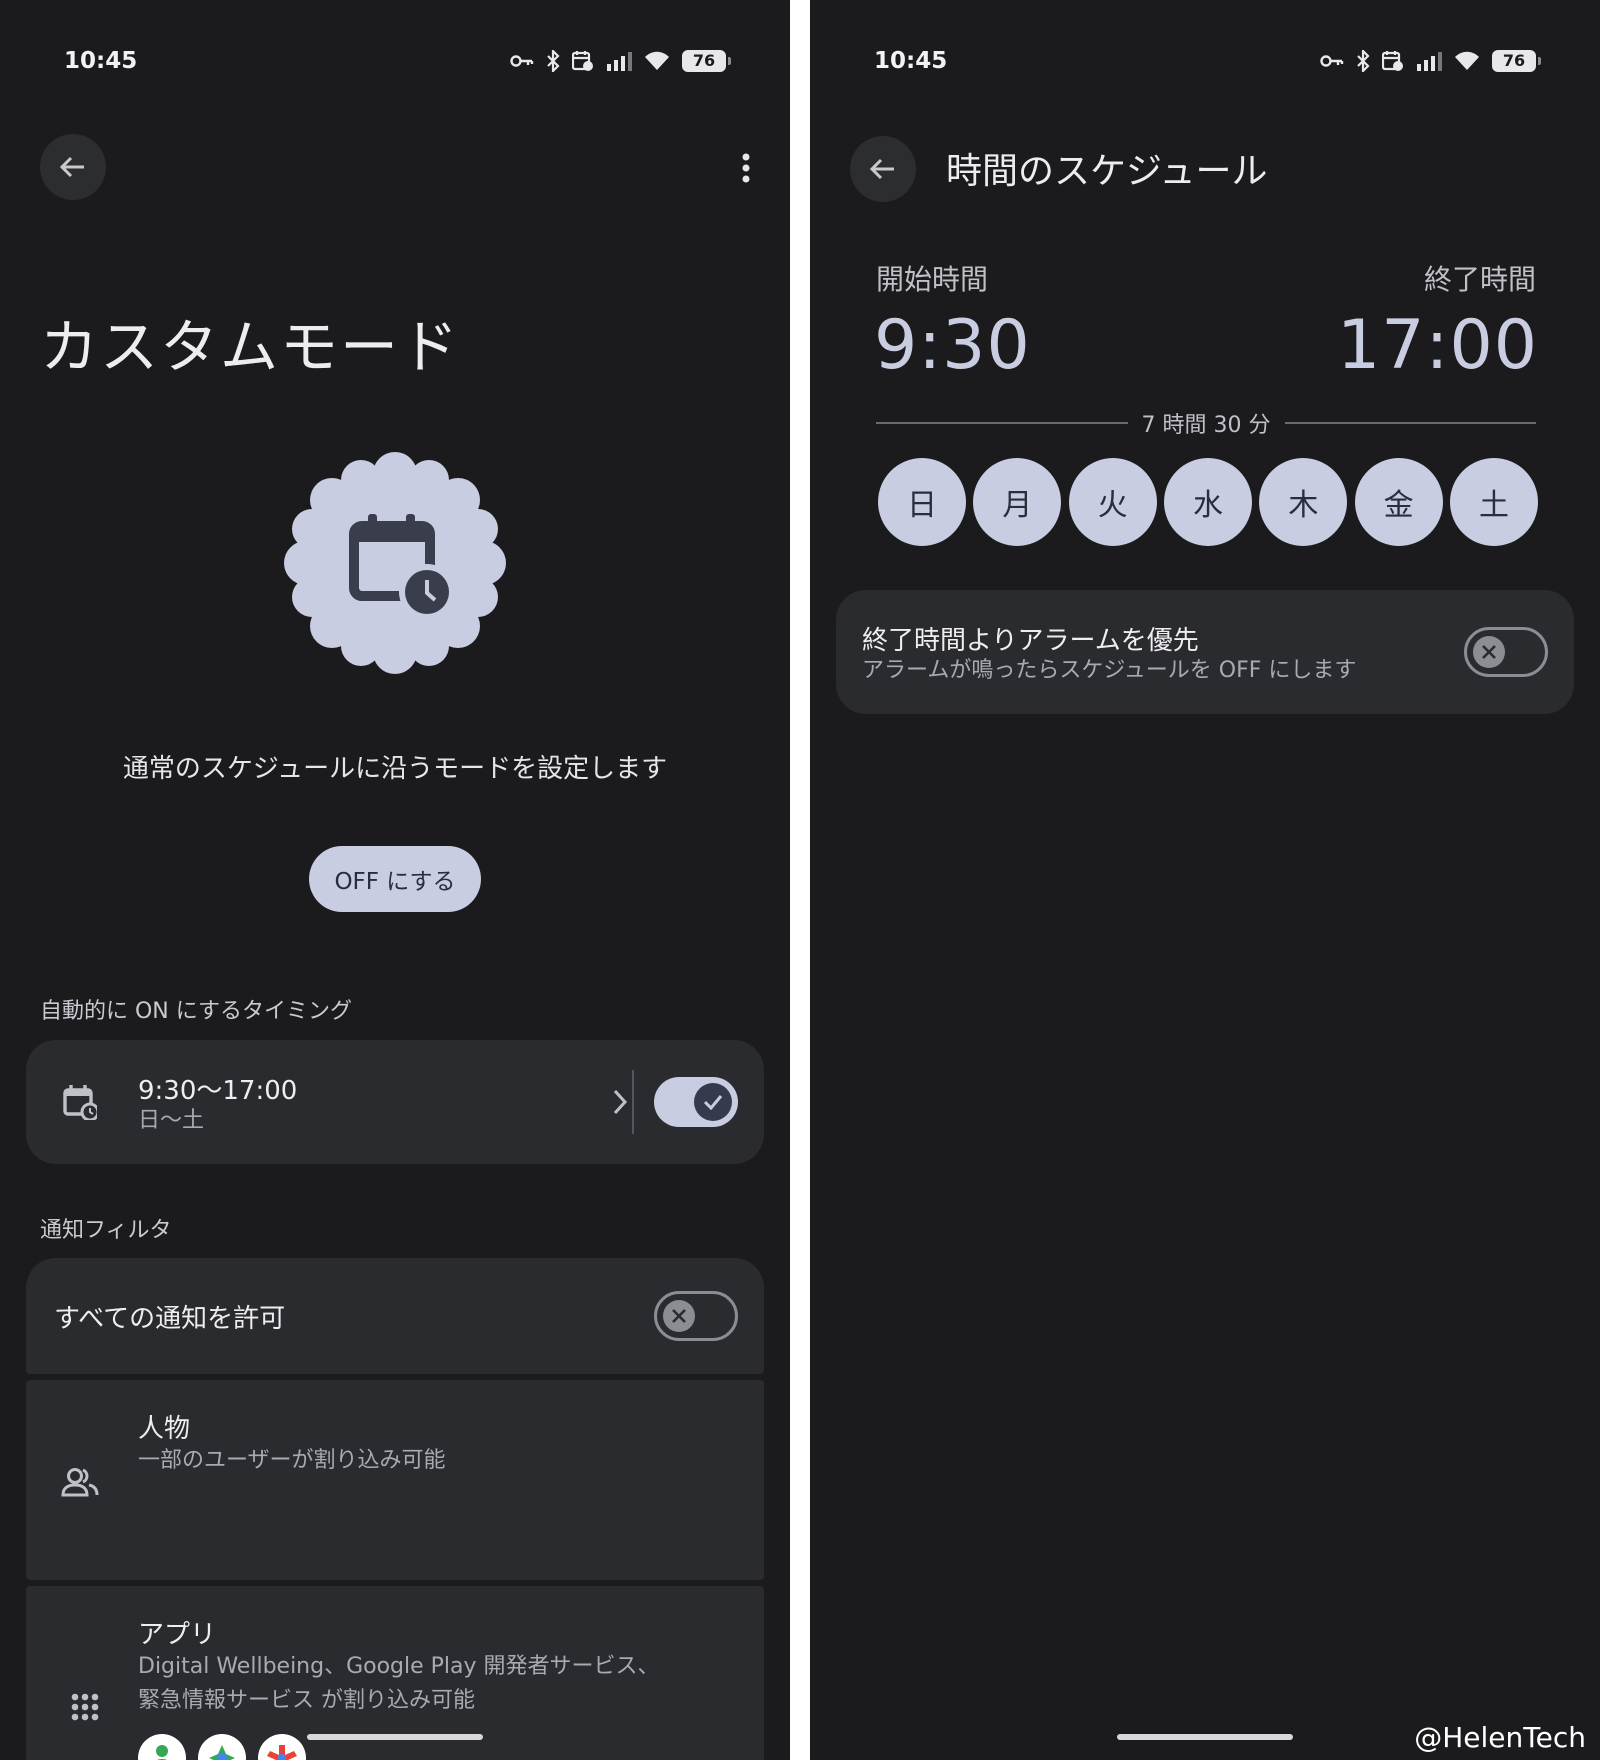  I want to click on alarm-priority-toggle, so click(1506, 652).